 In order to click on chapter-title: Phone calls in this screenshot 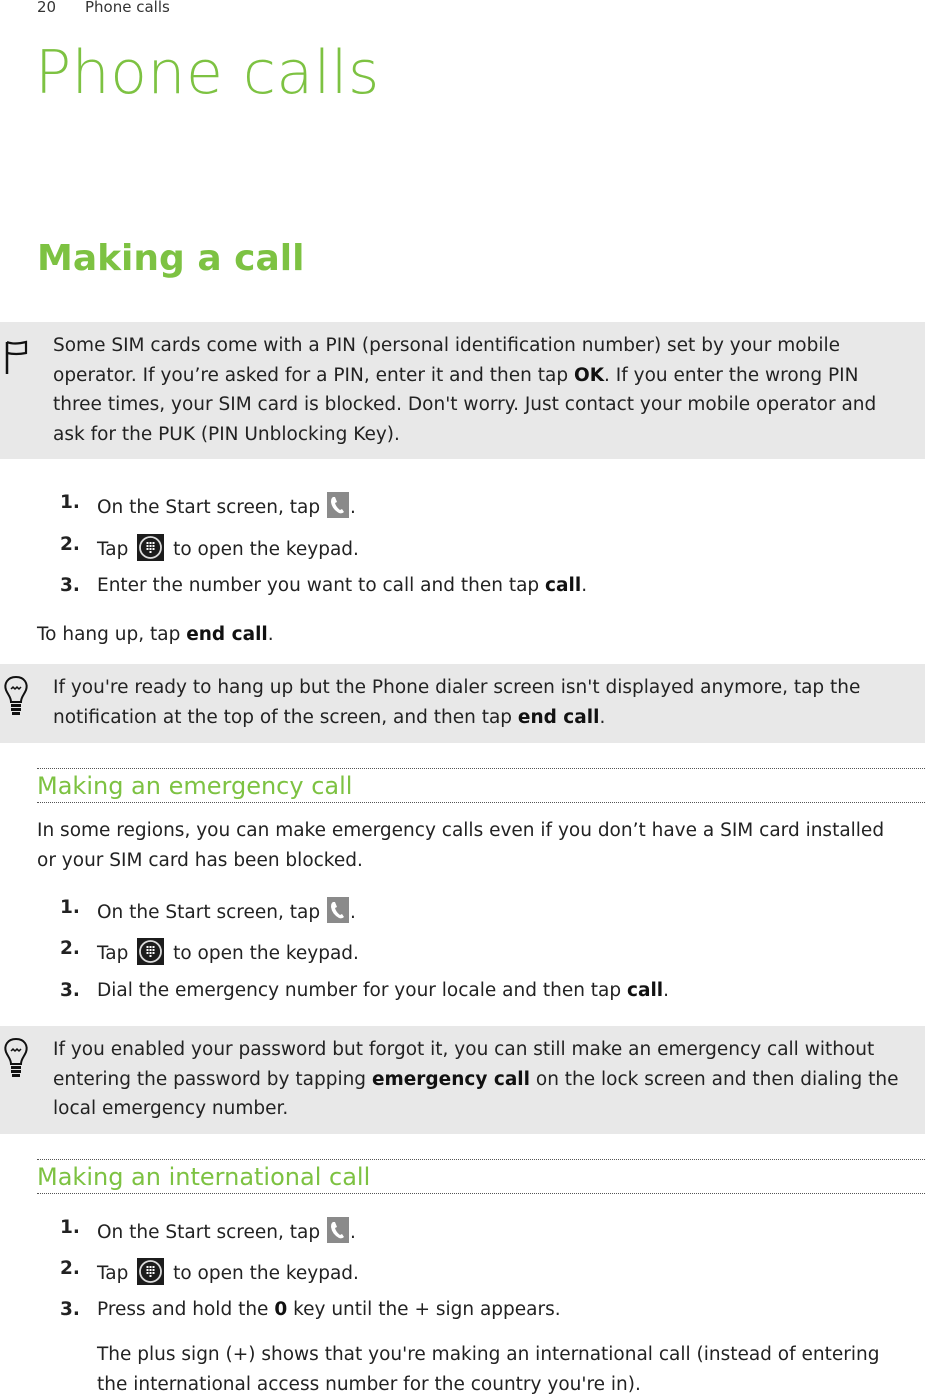, I will do `click(207, 73)`.